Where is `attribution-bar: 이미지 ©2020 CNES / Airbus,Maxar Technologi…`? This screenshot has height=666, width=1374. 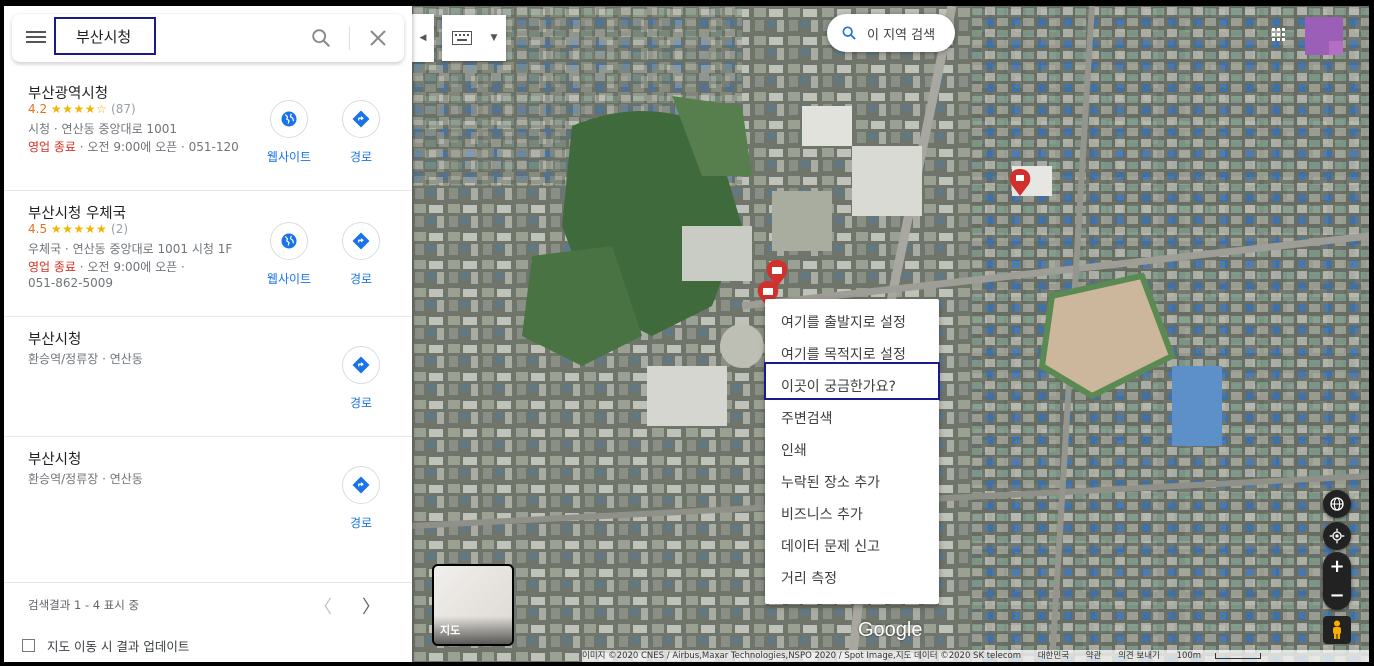 attribution-bar: 이미지 ©2020 CNES / Airbus,Maxar Technologi… is located at coordinates (975, 656).